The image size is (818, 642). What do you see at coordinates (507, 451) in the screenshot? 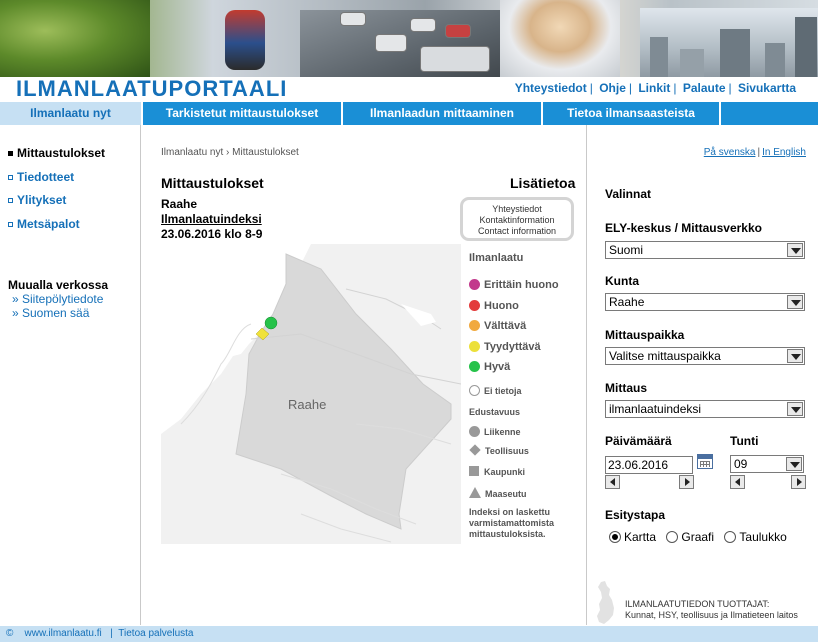
I see `legend-label: Teollisuus` at bounding box center [507, 451].